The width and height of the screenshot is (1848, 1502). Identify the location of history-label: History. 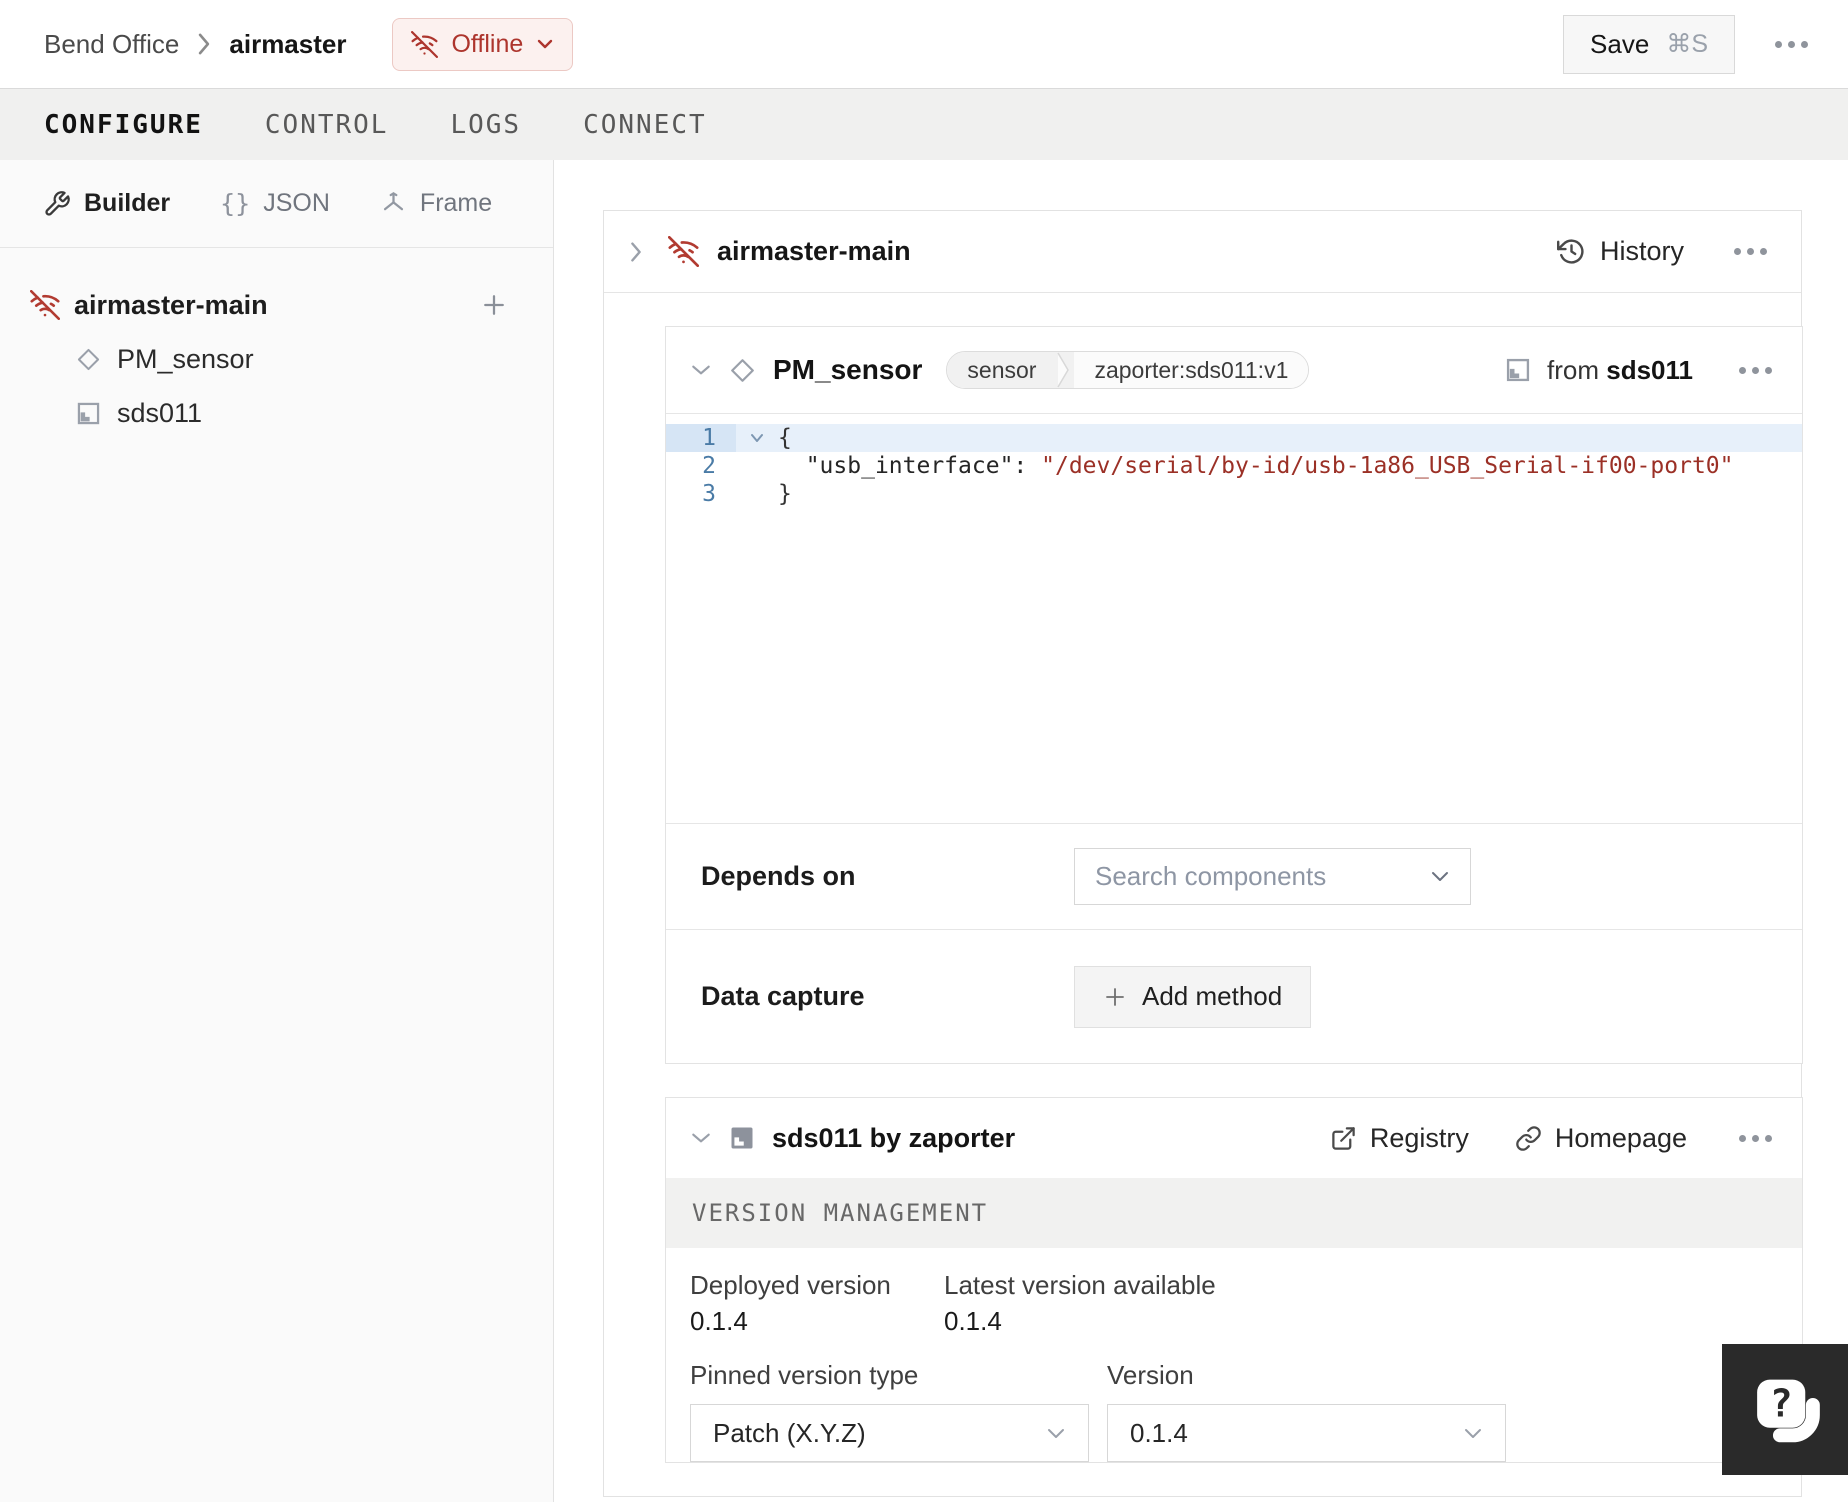
(1641, 251).